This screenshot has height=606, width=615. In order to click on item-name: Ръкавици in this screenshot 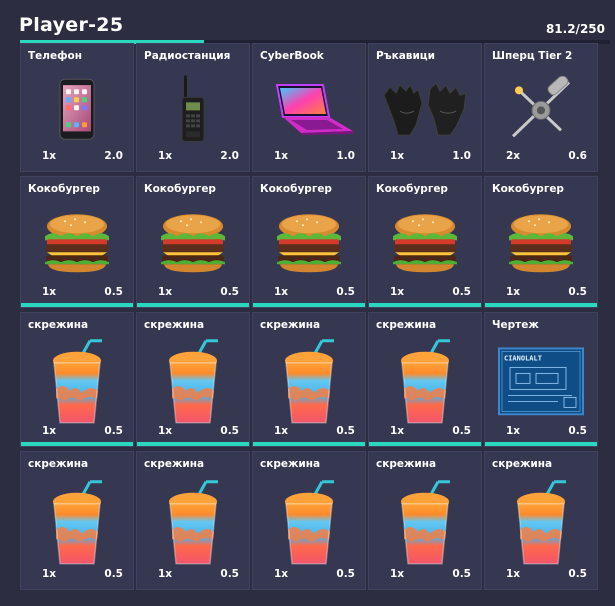, I will do `click(405, 56)`.